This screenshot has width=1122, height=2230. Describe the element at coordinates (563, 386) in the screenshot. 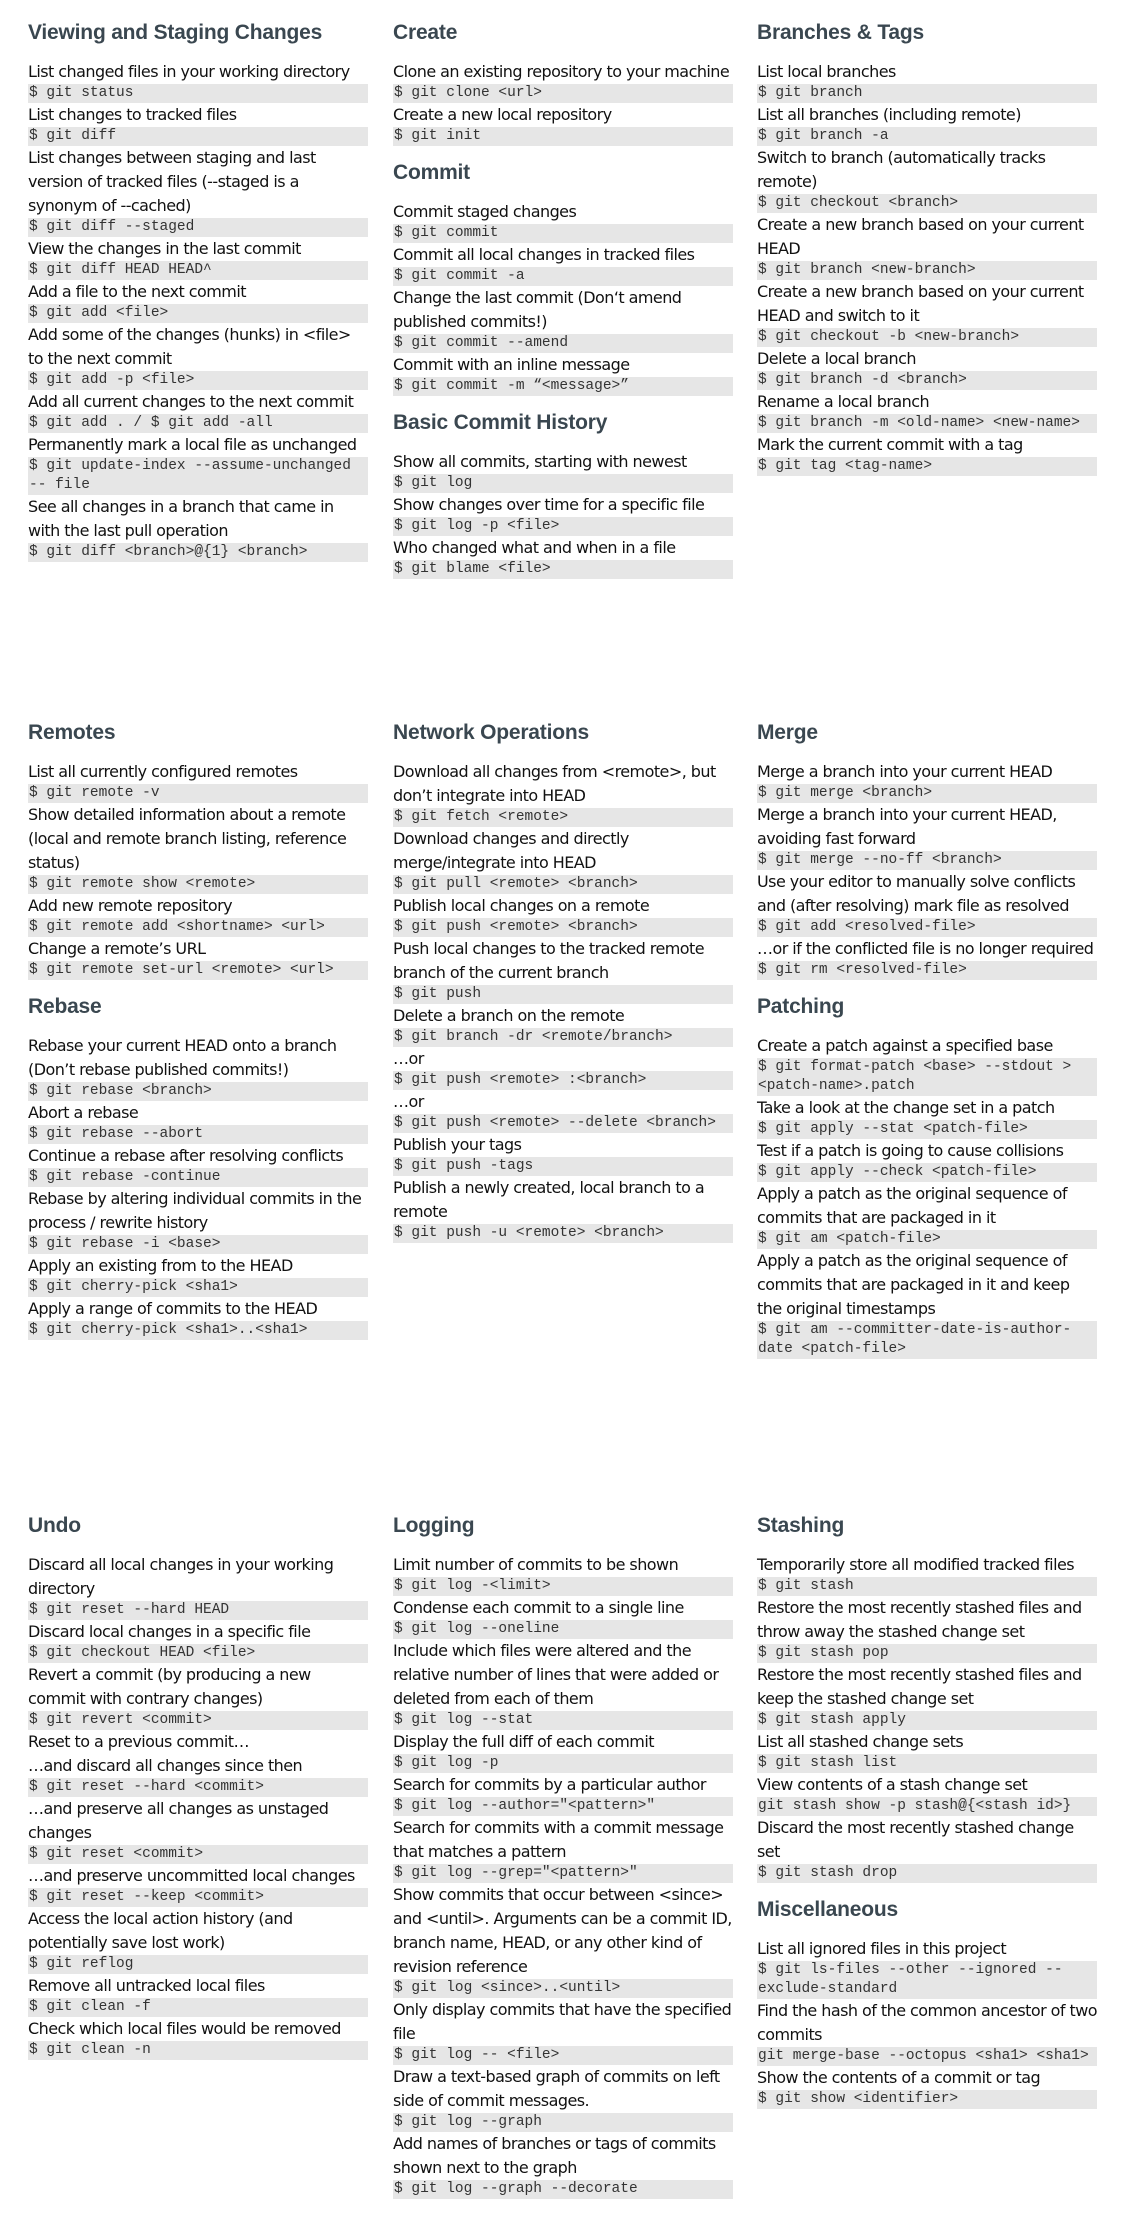

I see `command-snippet: $ git commit -m “<message>”` at that location.